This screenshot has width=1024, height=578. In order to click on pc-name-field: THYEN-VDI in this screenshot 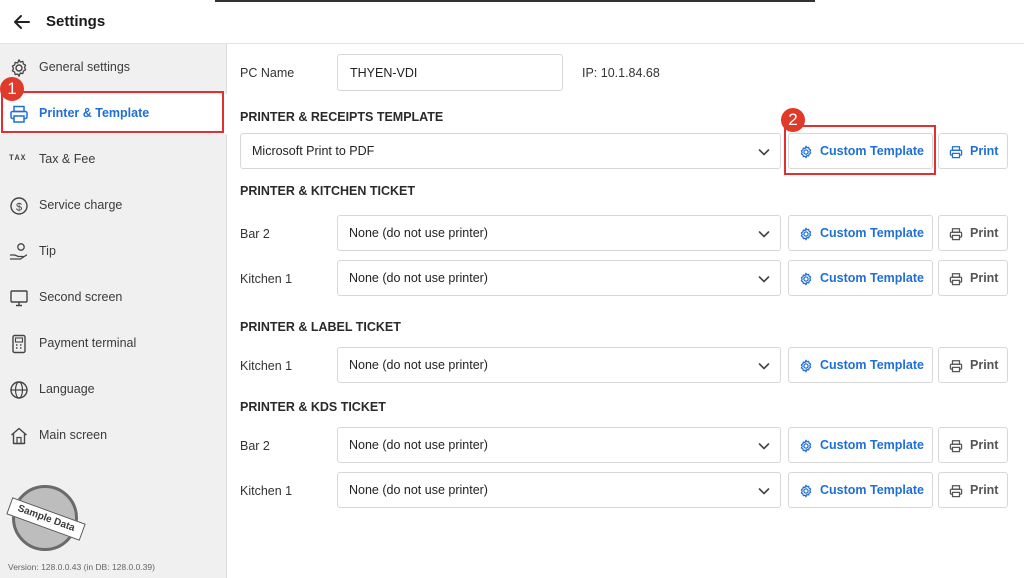, I will do `click(450, 72)`.